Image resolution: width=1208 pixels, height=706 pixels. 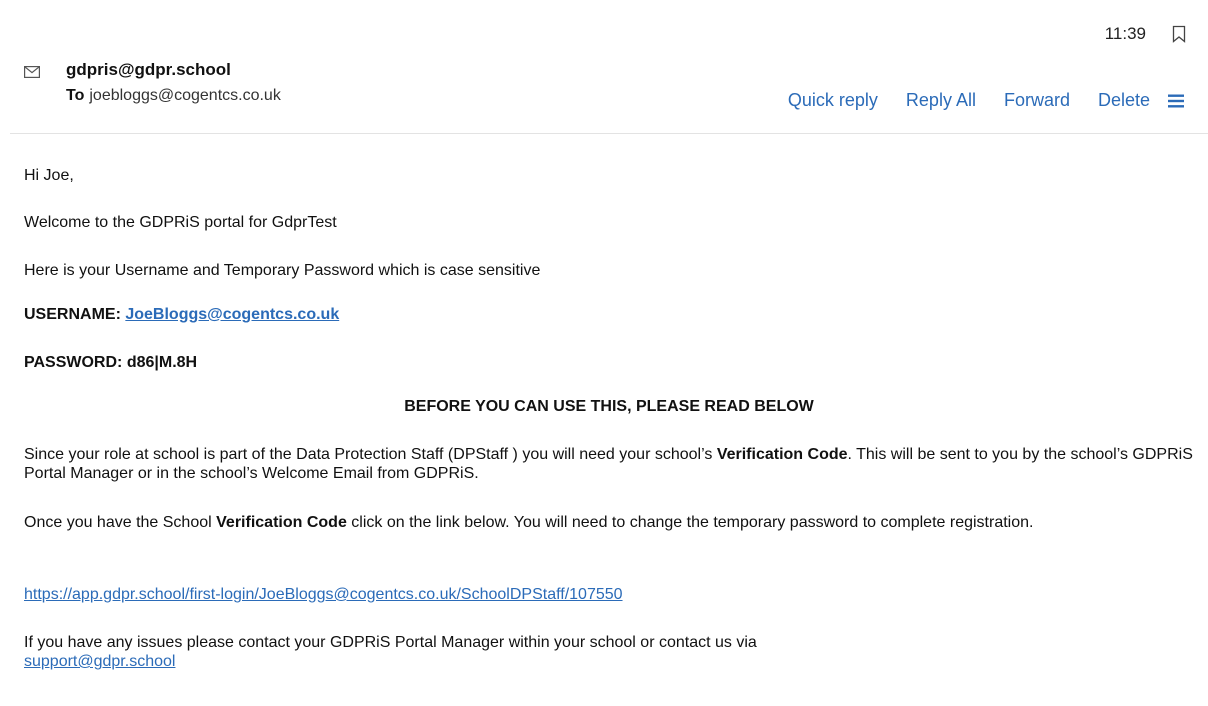 I want to click on forward-button: Forward, so click(x=1037, y=100).